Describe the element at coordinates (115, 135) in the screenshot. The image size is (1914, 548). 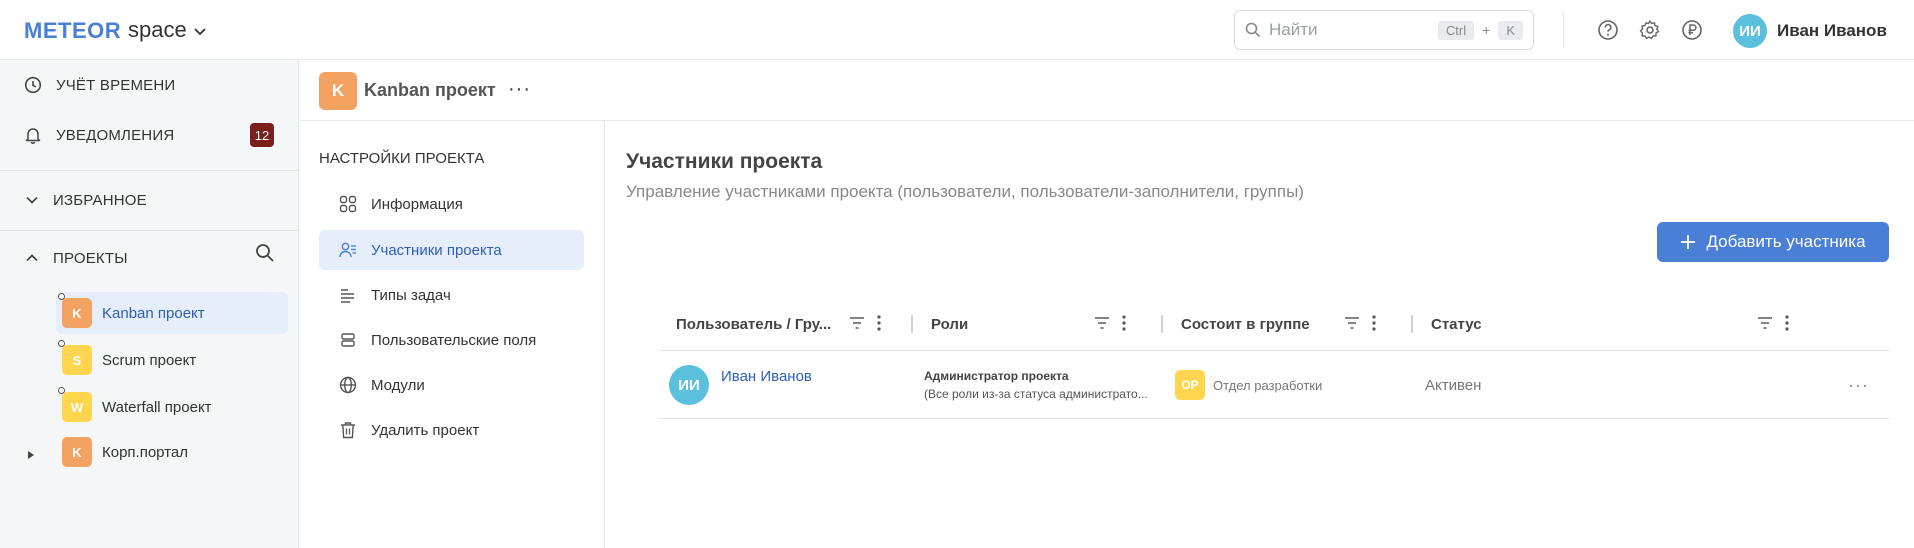
I see `sidebar-item-label: УВЕДОМЛЕНИЯ` at that location.